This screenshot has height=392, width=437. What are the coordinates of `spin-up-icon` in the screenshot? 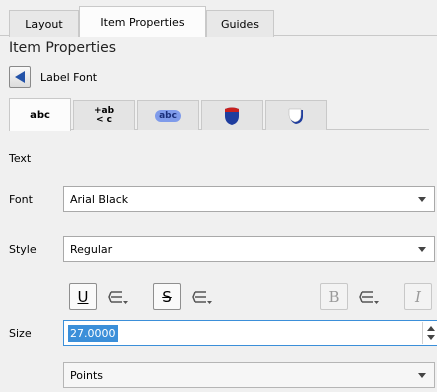 It's located at (431, 328).